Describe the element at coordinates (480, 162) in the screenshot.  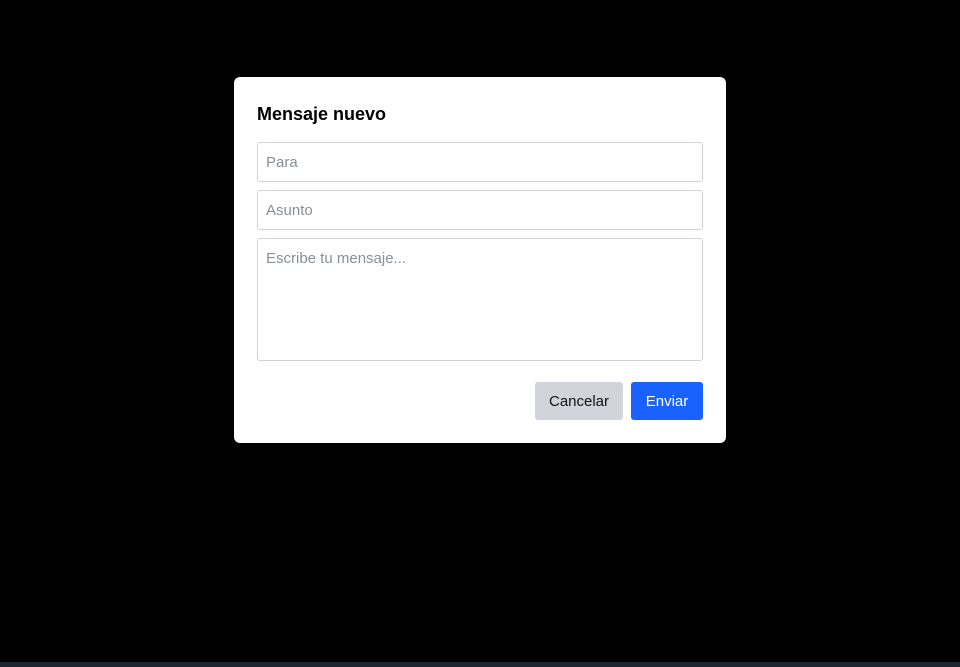
I see `to-input` at that location.